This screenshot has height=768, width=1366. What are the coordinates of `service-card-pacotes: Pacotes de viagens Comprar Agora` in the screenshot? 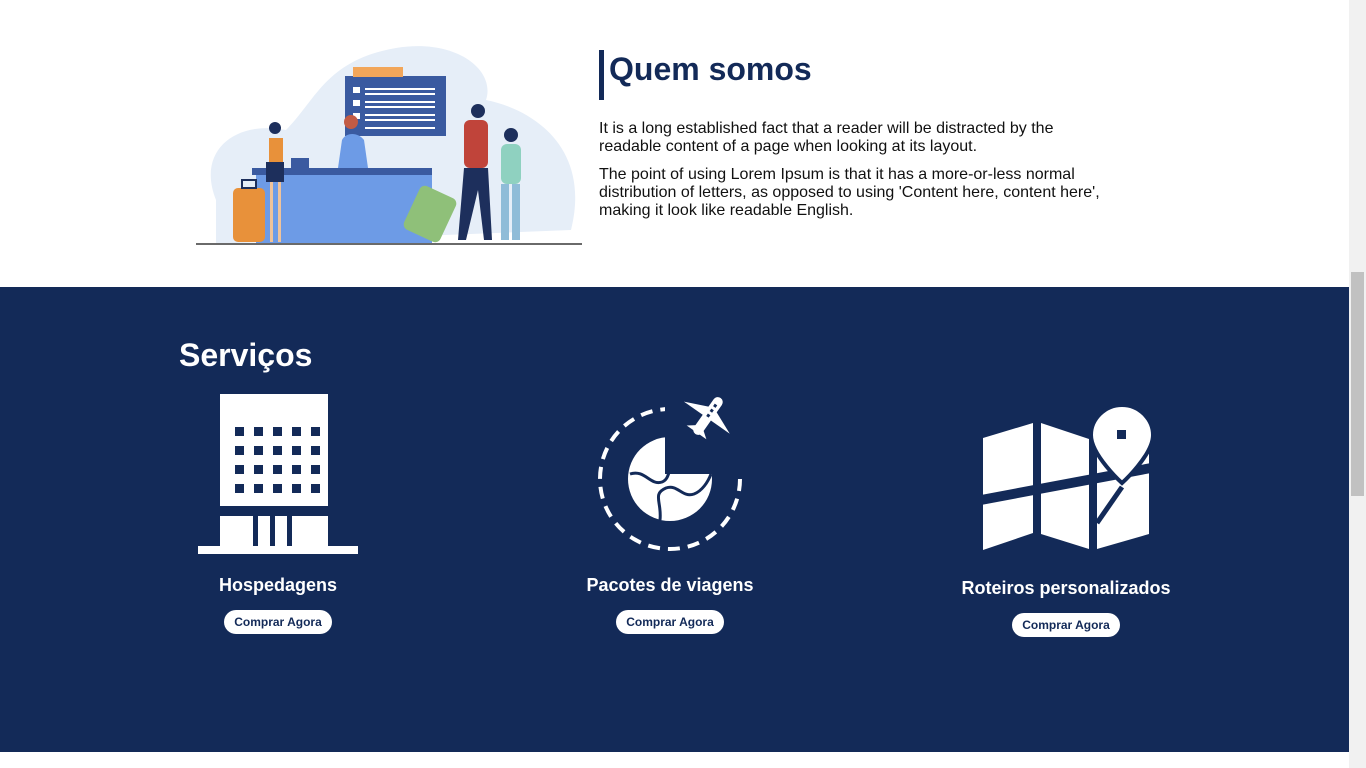 It's located at (670, 514).